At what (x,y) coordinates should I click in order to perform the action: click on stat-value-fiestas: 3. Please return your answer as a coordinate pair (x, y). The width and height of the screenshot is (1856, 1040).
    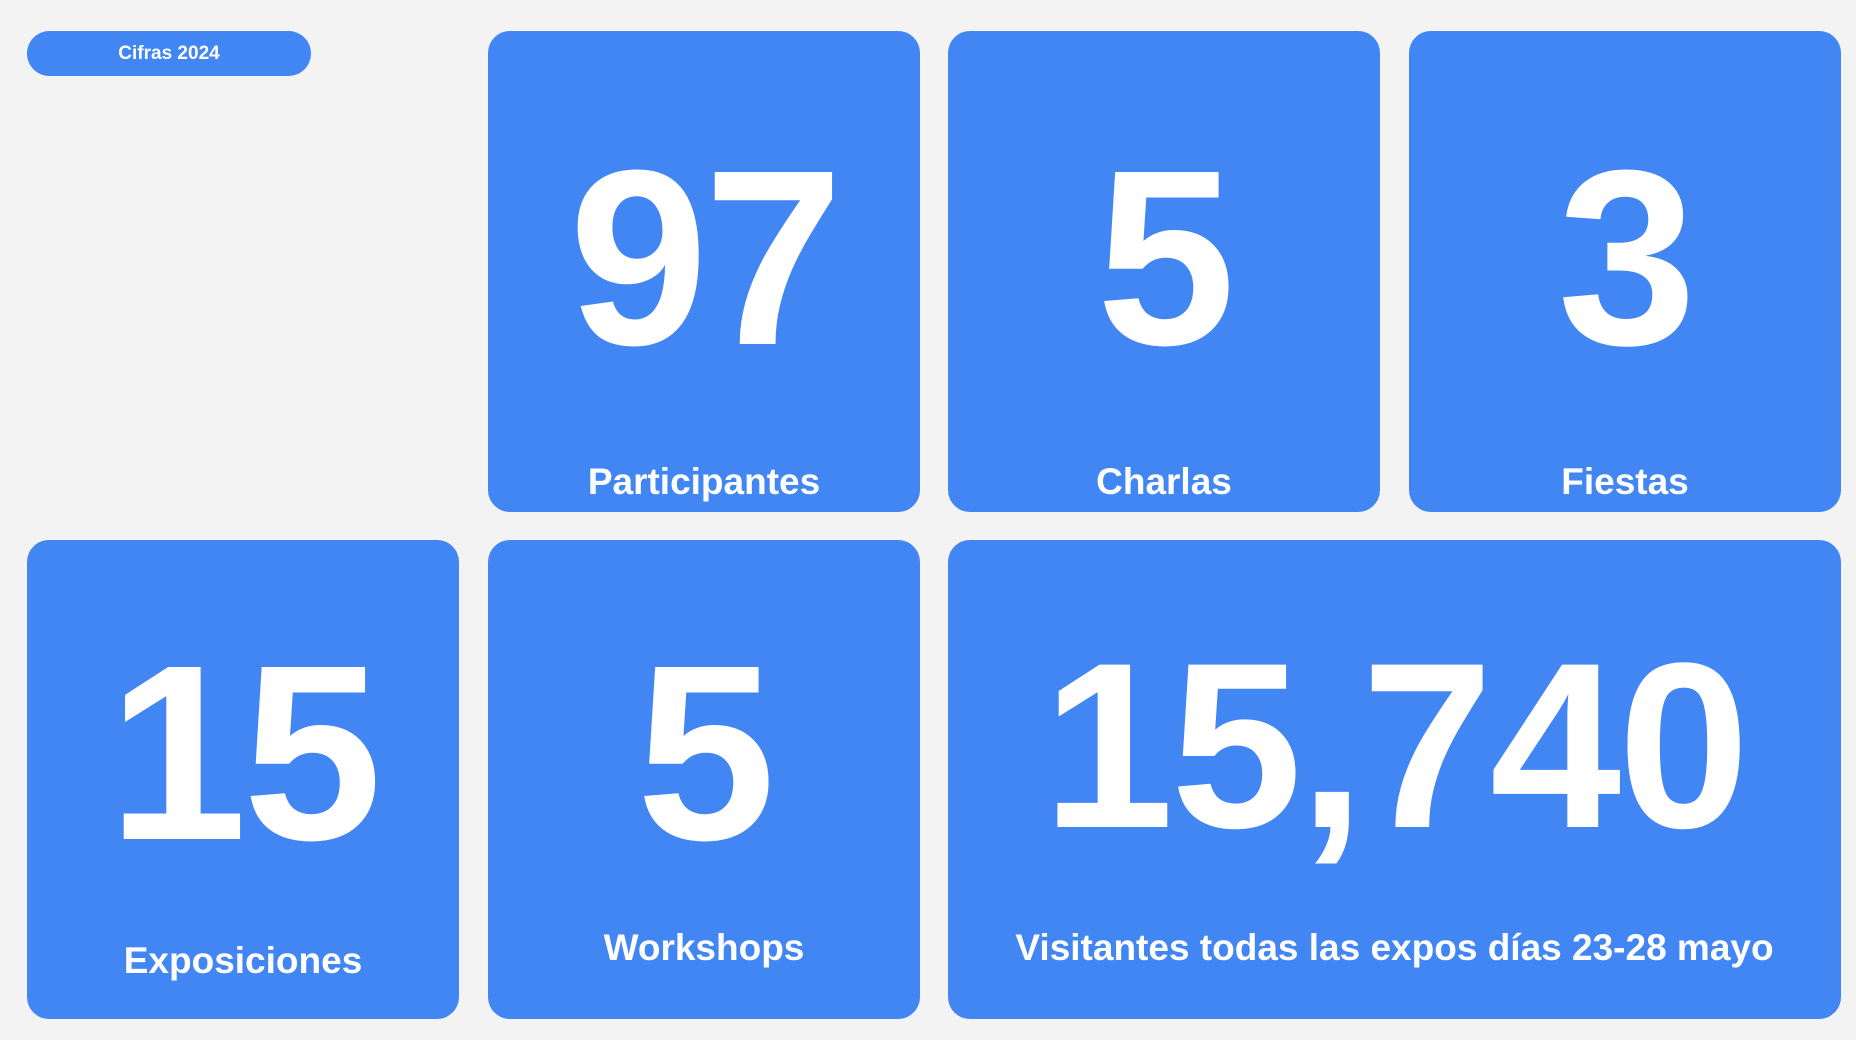
    Looking at the image, I should click on (1626, 257).